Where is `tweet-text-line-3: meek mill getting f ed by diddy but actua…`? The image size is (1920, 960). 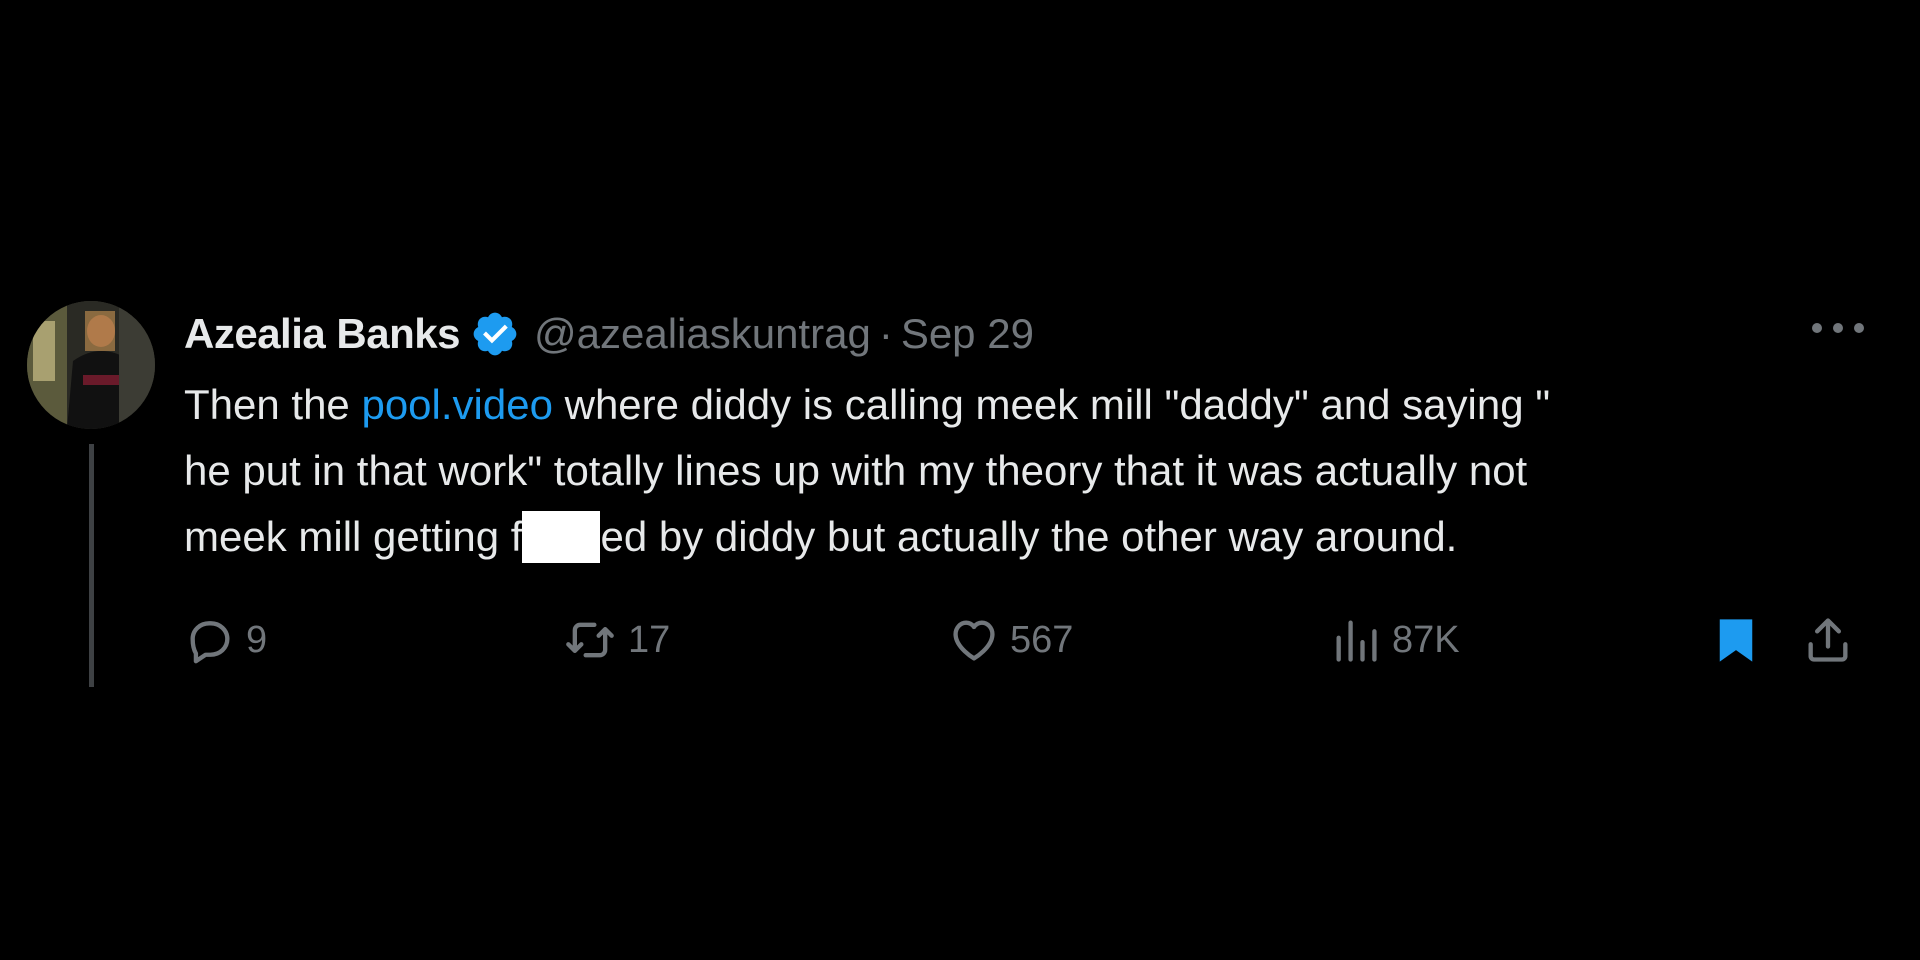
tweet-text-line-3: meek mill getting f ed by diddy but actua… is located at coordinates (1014, 537).